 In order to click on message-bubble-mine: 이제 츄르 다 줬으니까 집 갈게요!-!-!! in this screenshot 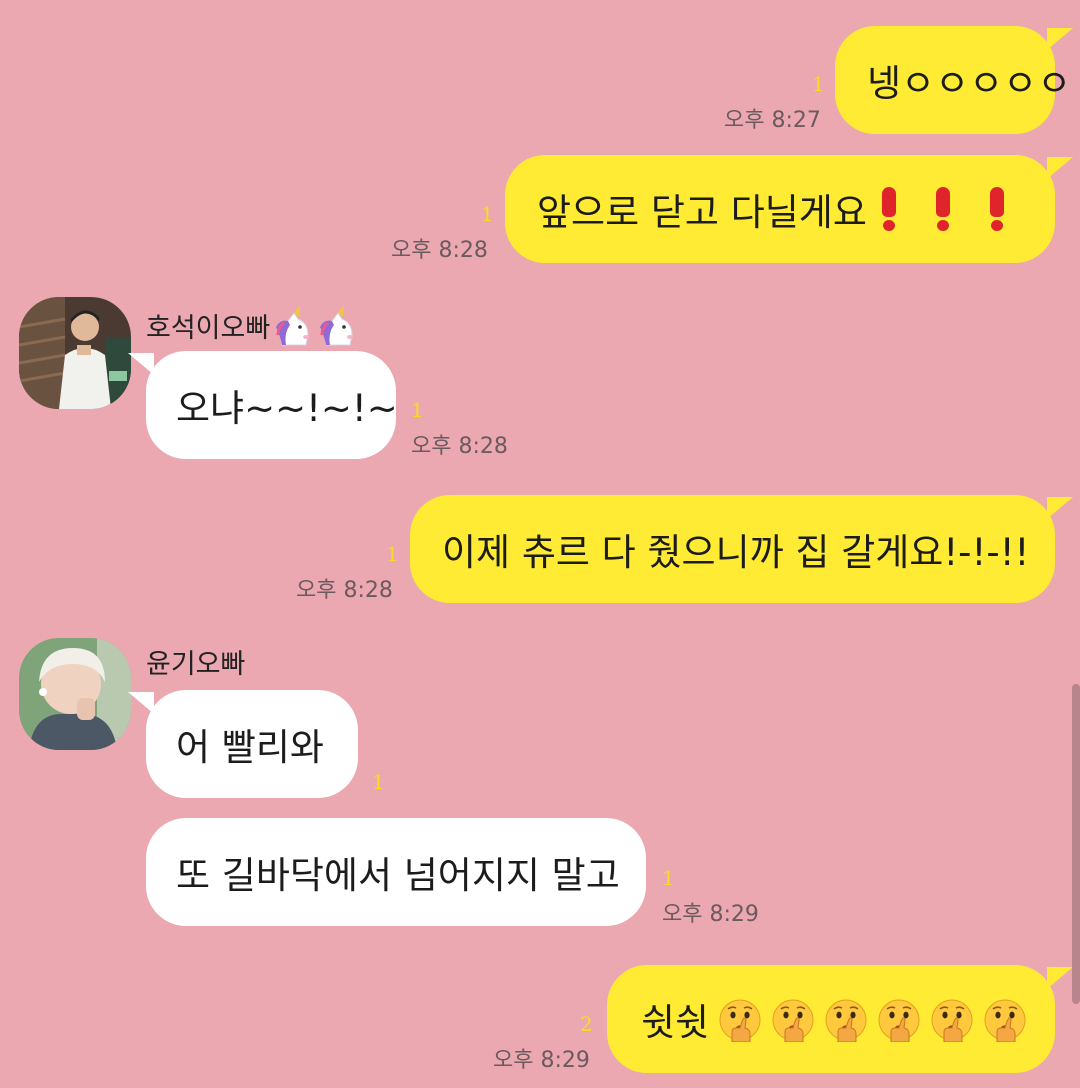, I will do `click(741, 549)`.